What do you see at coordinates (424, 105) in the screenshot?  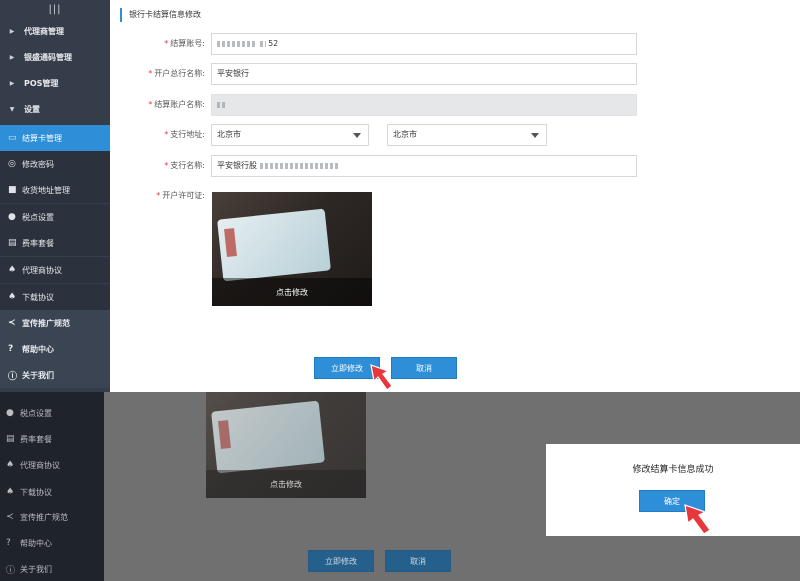 I see `account-holder-field` at bounding box center [424, 105].